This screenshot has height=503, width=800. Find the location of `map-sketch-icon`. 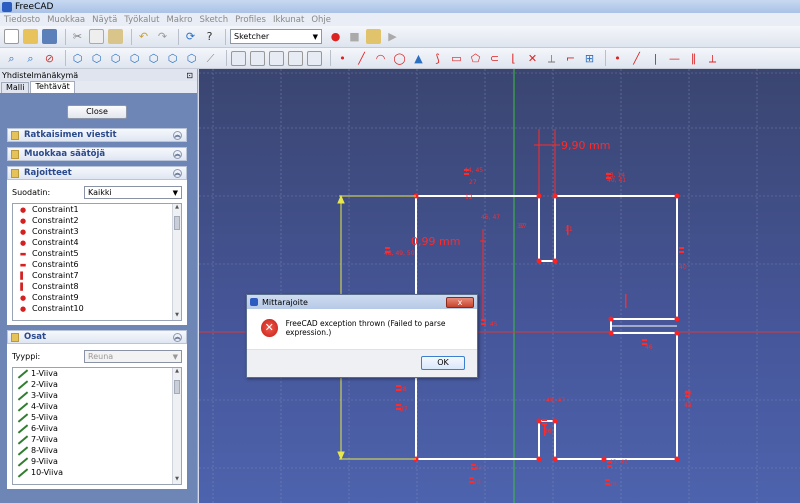

map-sketch-icon is located at coordinates (276, 58).